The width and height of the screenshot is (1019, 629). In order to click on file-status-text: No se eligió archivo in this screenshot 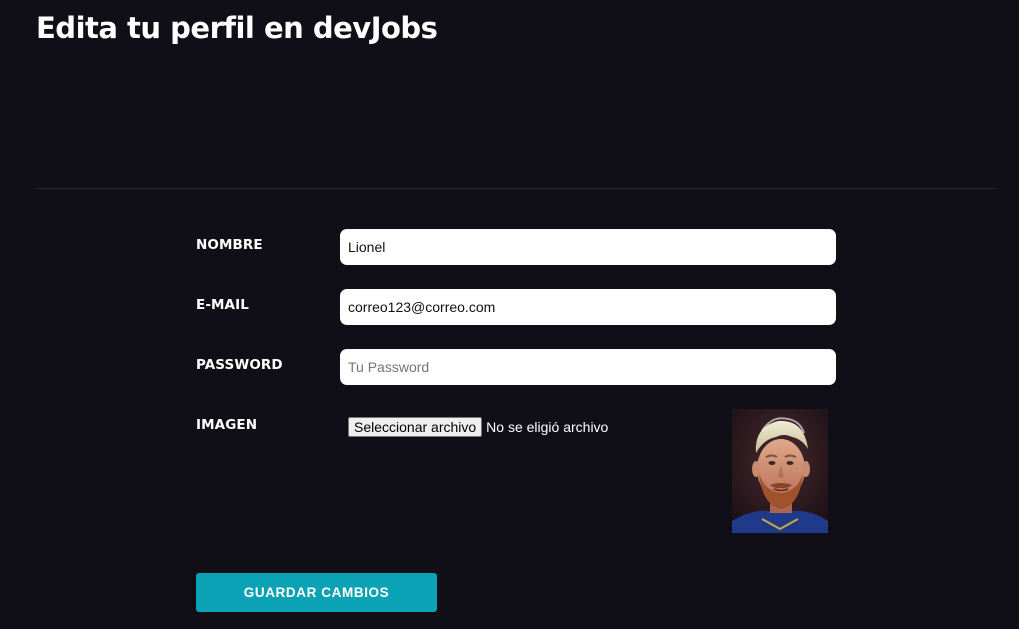, I will do `click(547, 427)`.